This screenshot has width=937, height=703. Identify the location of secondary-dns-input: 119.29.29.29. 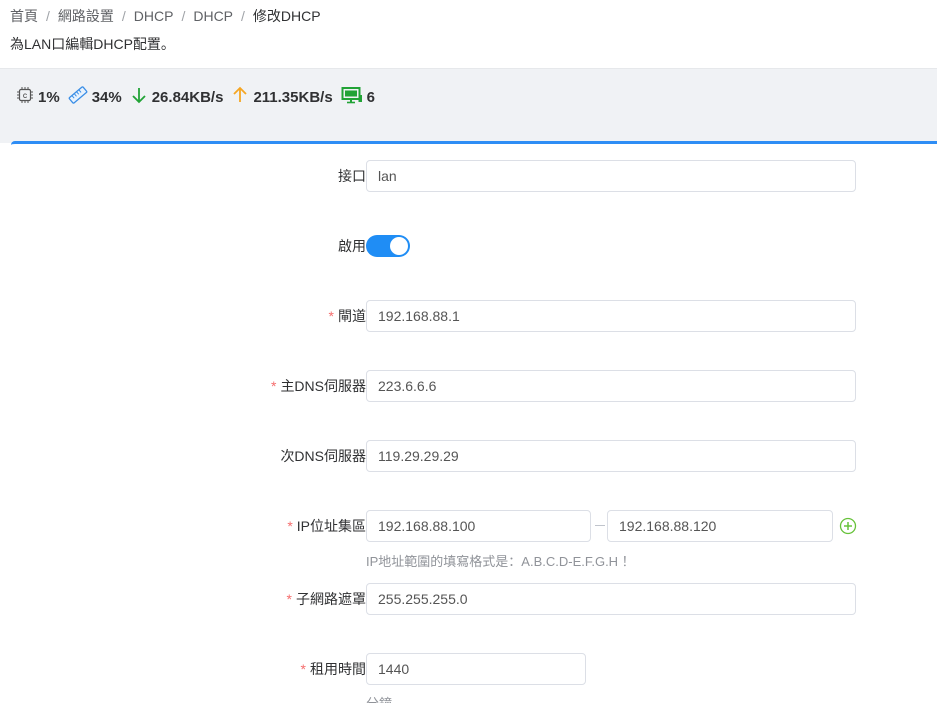
(611, 456).